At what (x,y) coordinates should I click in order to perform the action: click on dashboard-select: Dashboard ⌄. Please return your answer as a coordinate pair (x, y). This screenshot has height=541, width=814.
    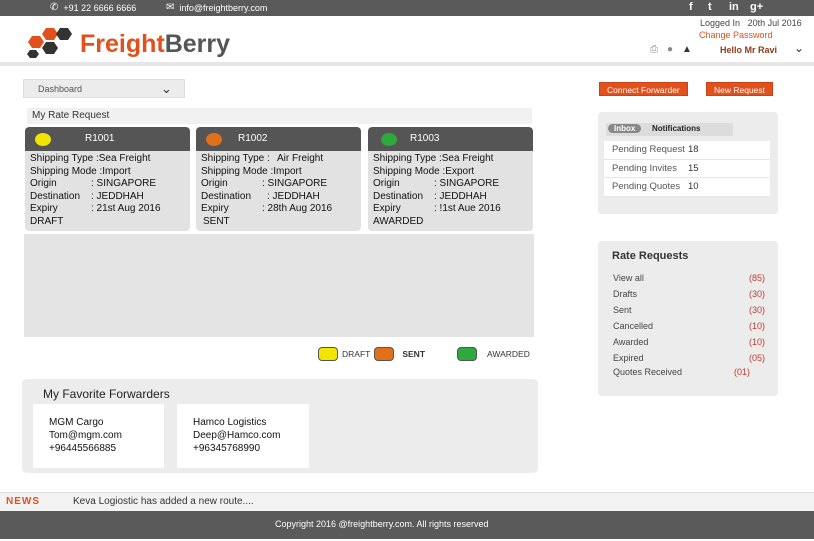
    Looking at the image, I should click on (104, 88).